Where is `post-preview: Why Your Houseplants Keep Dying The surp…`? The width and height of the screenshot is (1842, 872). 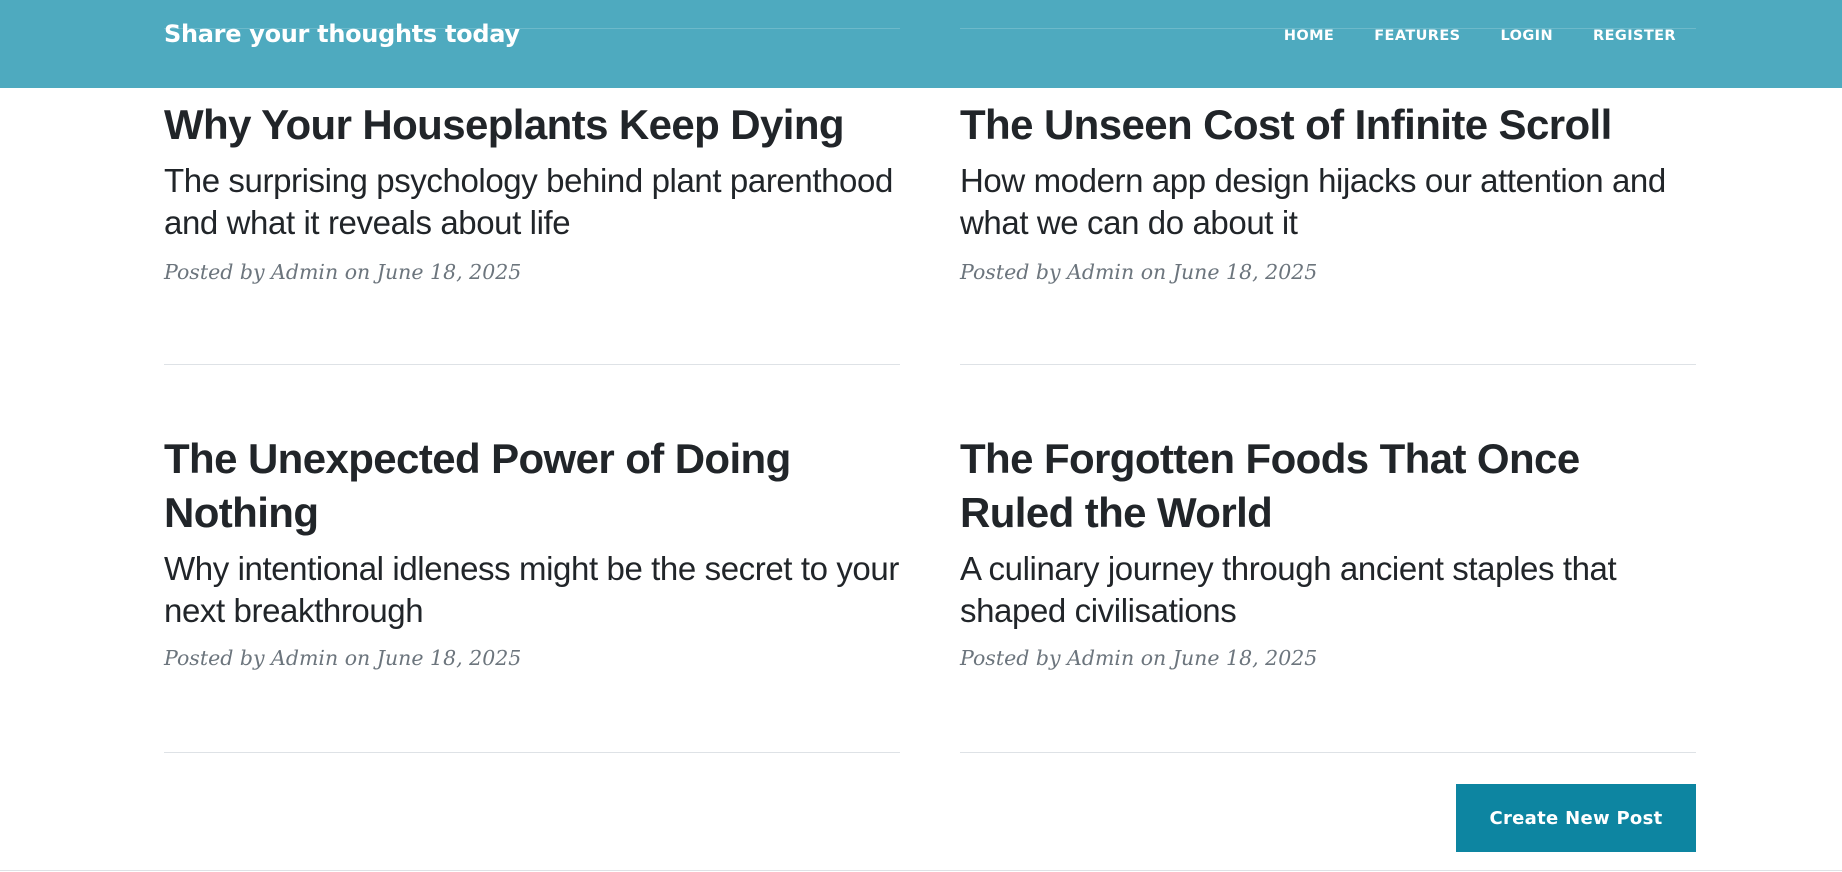
post-preview: Why Your Houseplants Keep Dying The surp… is located at coordinates (532, 191).